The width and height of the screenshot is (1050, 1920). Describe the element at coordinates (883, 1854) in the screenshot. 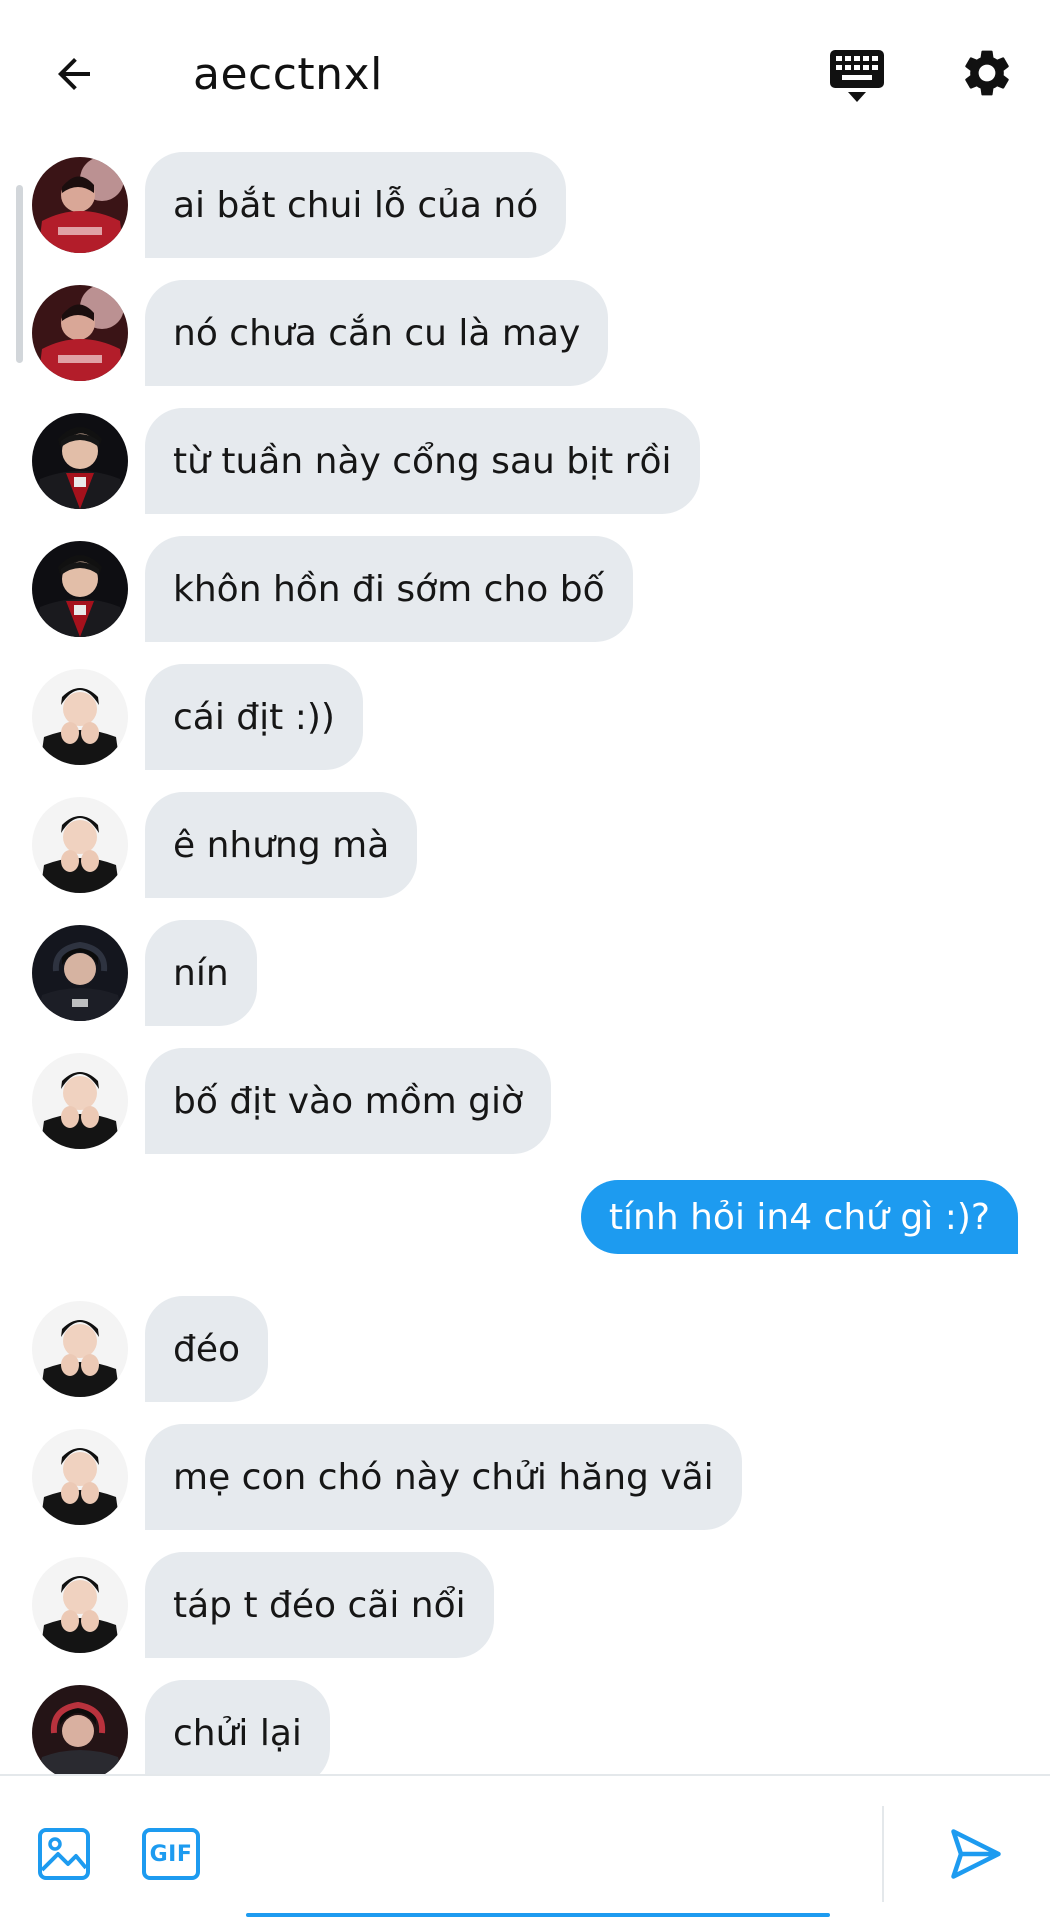

I see `divider` at that location.